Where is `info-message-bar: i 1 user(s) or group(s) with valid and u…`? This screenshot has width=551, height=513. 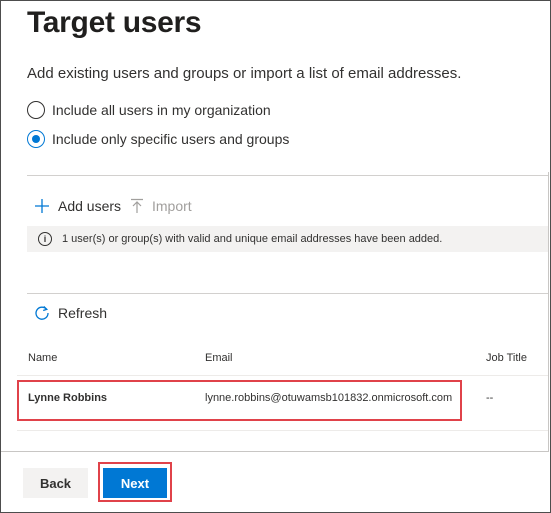
info-message-bar: i 1 user(s) or group(s) with valid and u… is located at coordinates (287, 239).